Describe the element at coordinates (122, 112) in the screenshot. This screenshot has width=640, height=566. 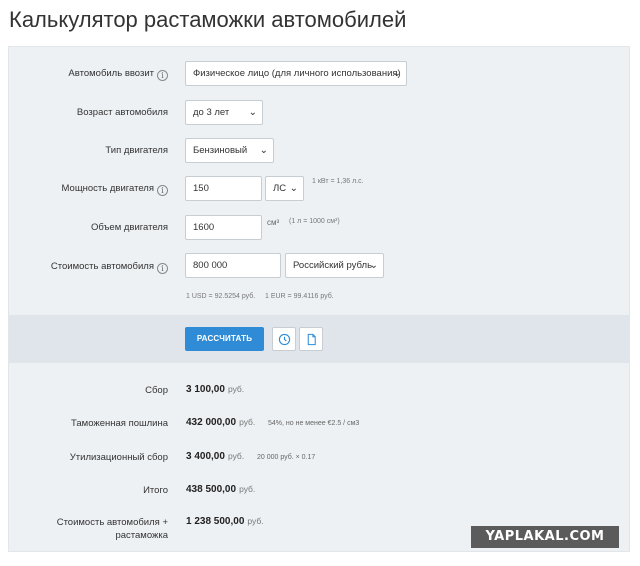
I see `age-label: Возраст автомобиля` at that location.